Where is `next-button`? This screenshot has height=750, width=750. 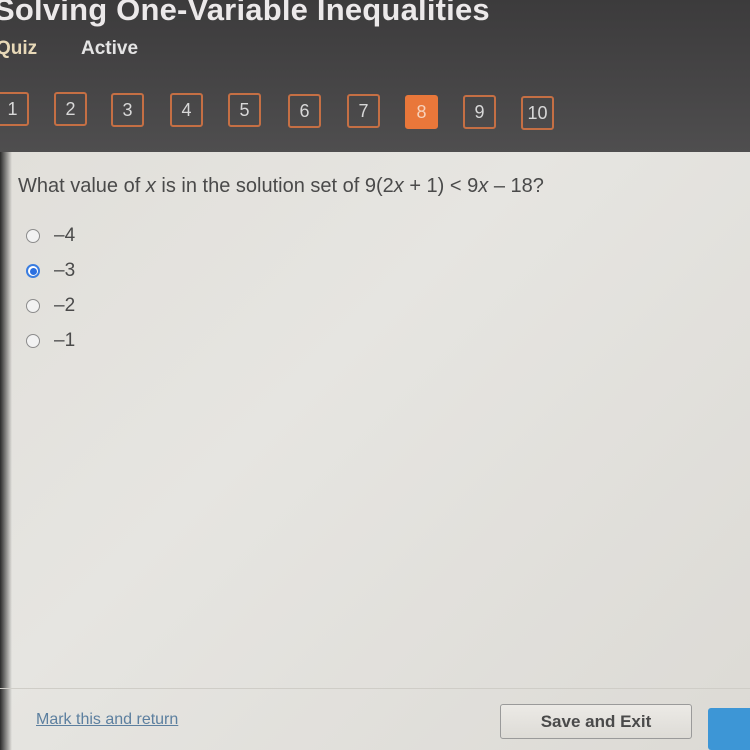
next-button is located at coordinates (729, 729).